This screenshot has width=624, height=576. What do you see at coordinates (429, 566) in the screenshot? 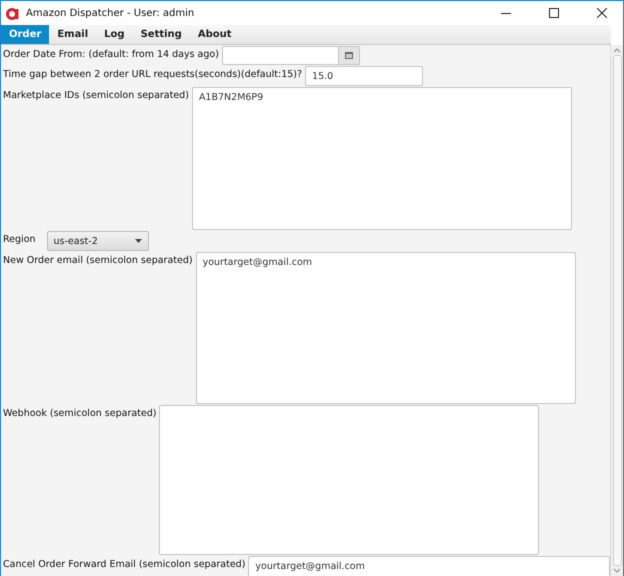
I see `input-field: yourtarget@gmail.com` at bounding box center [429, 566].